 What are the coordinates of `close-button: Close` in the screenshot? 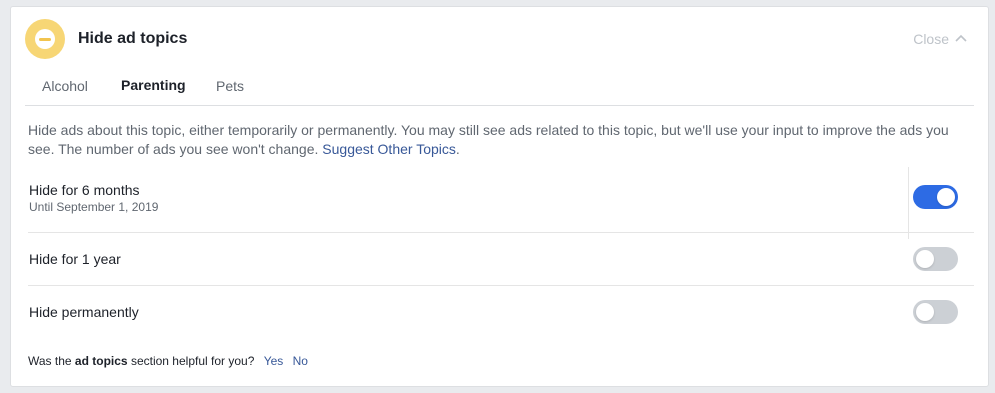 It's located at (940, 39).